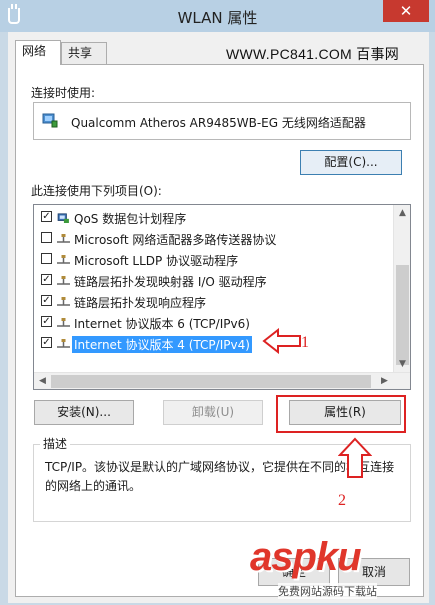 Image resolution: width=435 pixels, height=605 pixels. Describe the element at coordinates (211, 301) in the screenshot. I see `list-item: ✓ 链路层拓扑发现响应程序` at that location.